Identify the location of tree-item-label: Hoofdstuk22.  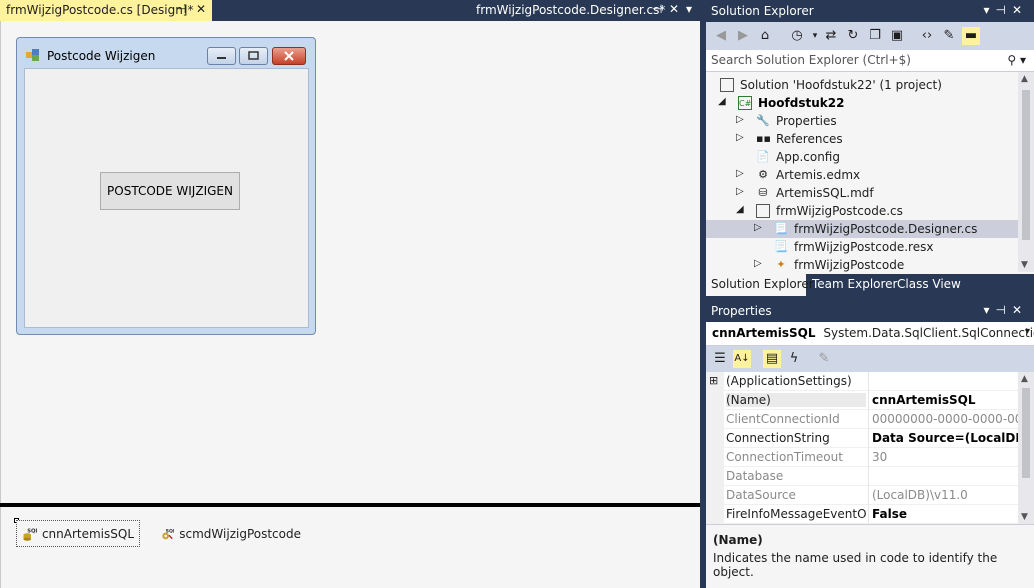
(801, 103).